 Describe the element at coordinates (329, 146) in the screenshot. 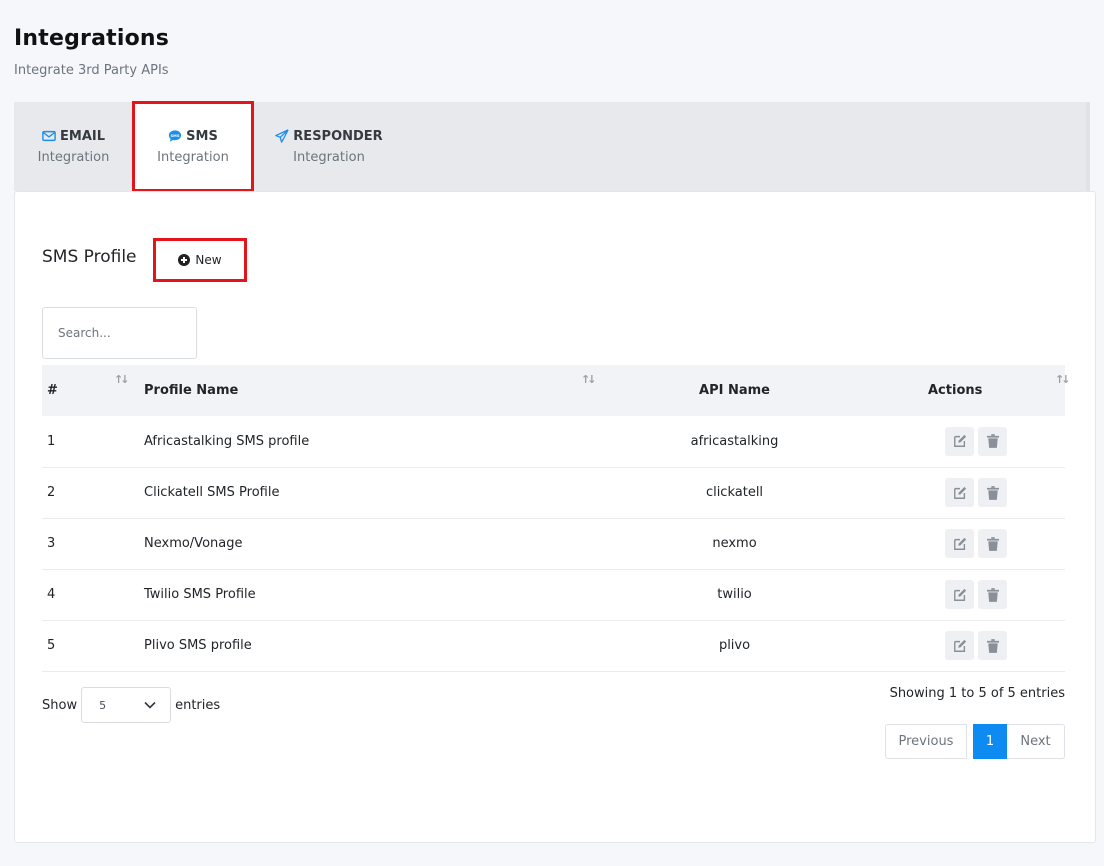

I see `tab-responder: RESPONDER Integration` at that location.